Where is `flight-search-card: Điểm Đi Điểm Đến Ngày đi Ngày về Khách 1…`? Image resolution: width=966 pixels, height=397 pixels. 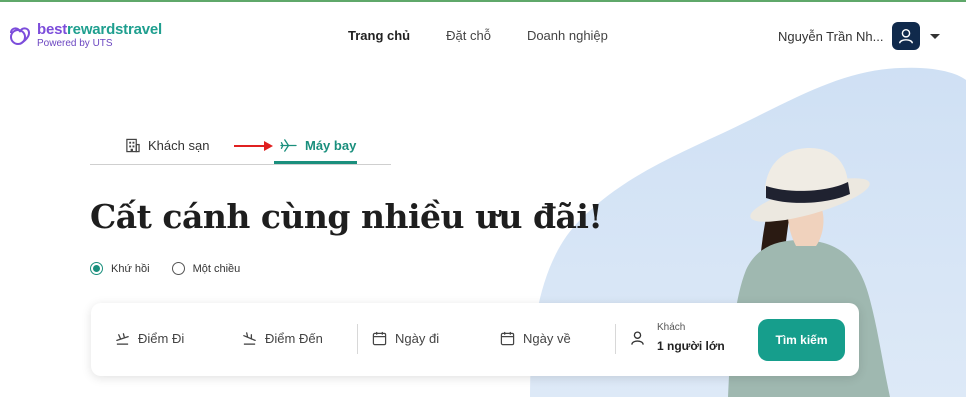
flight-search-card: Điểm Đi Điểm Đến Ngày đi Ngày về Khách 1… is located at coordinates (475, 339).